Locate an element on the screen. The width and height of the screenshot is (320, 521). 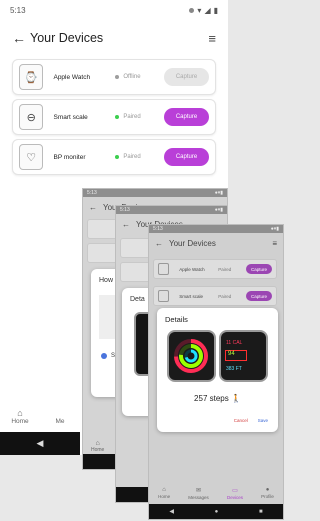
watch-icon: ⌚ is located at coordinates (31, 77).